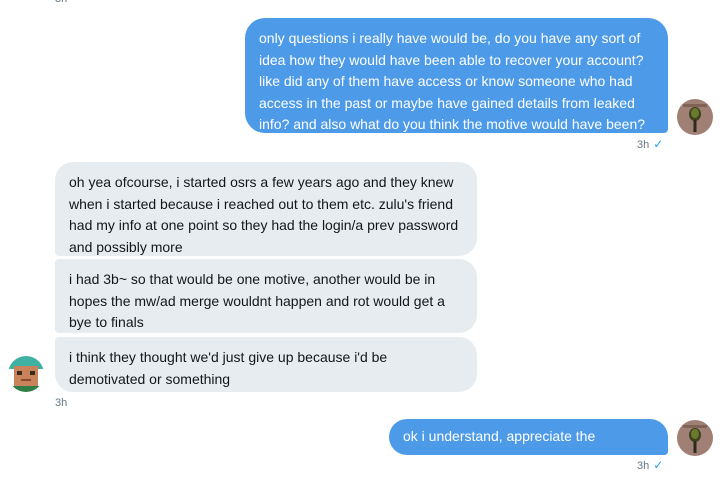 Image resolution: width=724 pixels, height=479 pixels. I want to click on message-timestamp: 3h, so click(61, 403).